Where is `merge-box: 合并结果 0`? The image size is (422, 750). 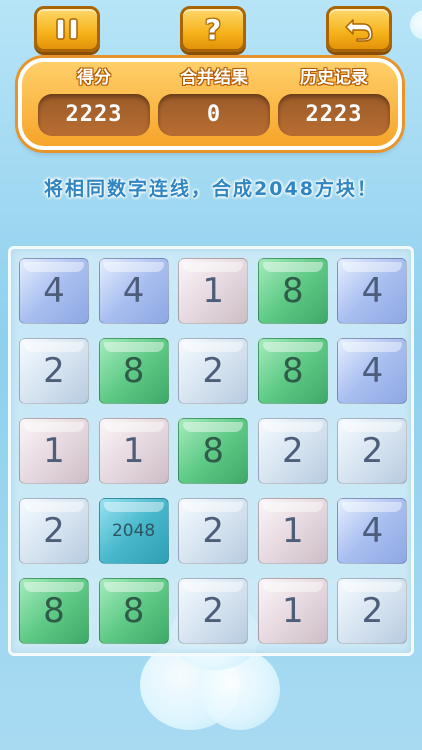
merge-box: 合并结果 0 is located at coordinates (214, 101).